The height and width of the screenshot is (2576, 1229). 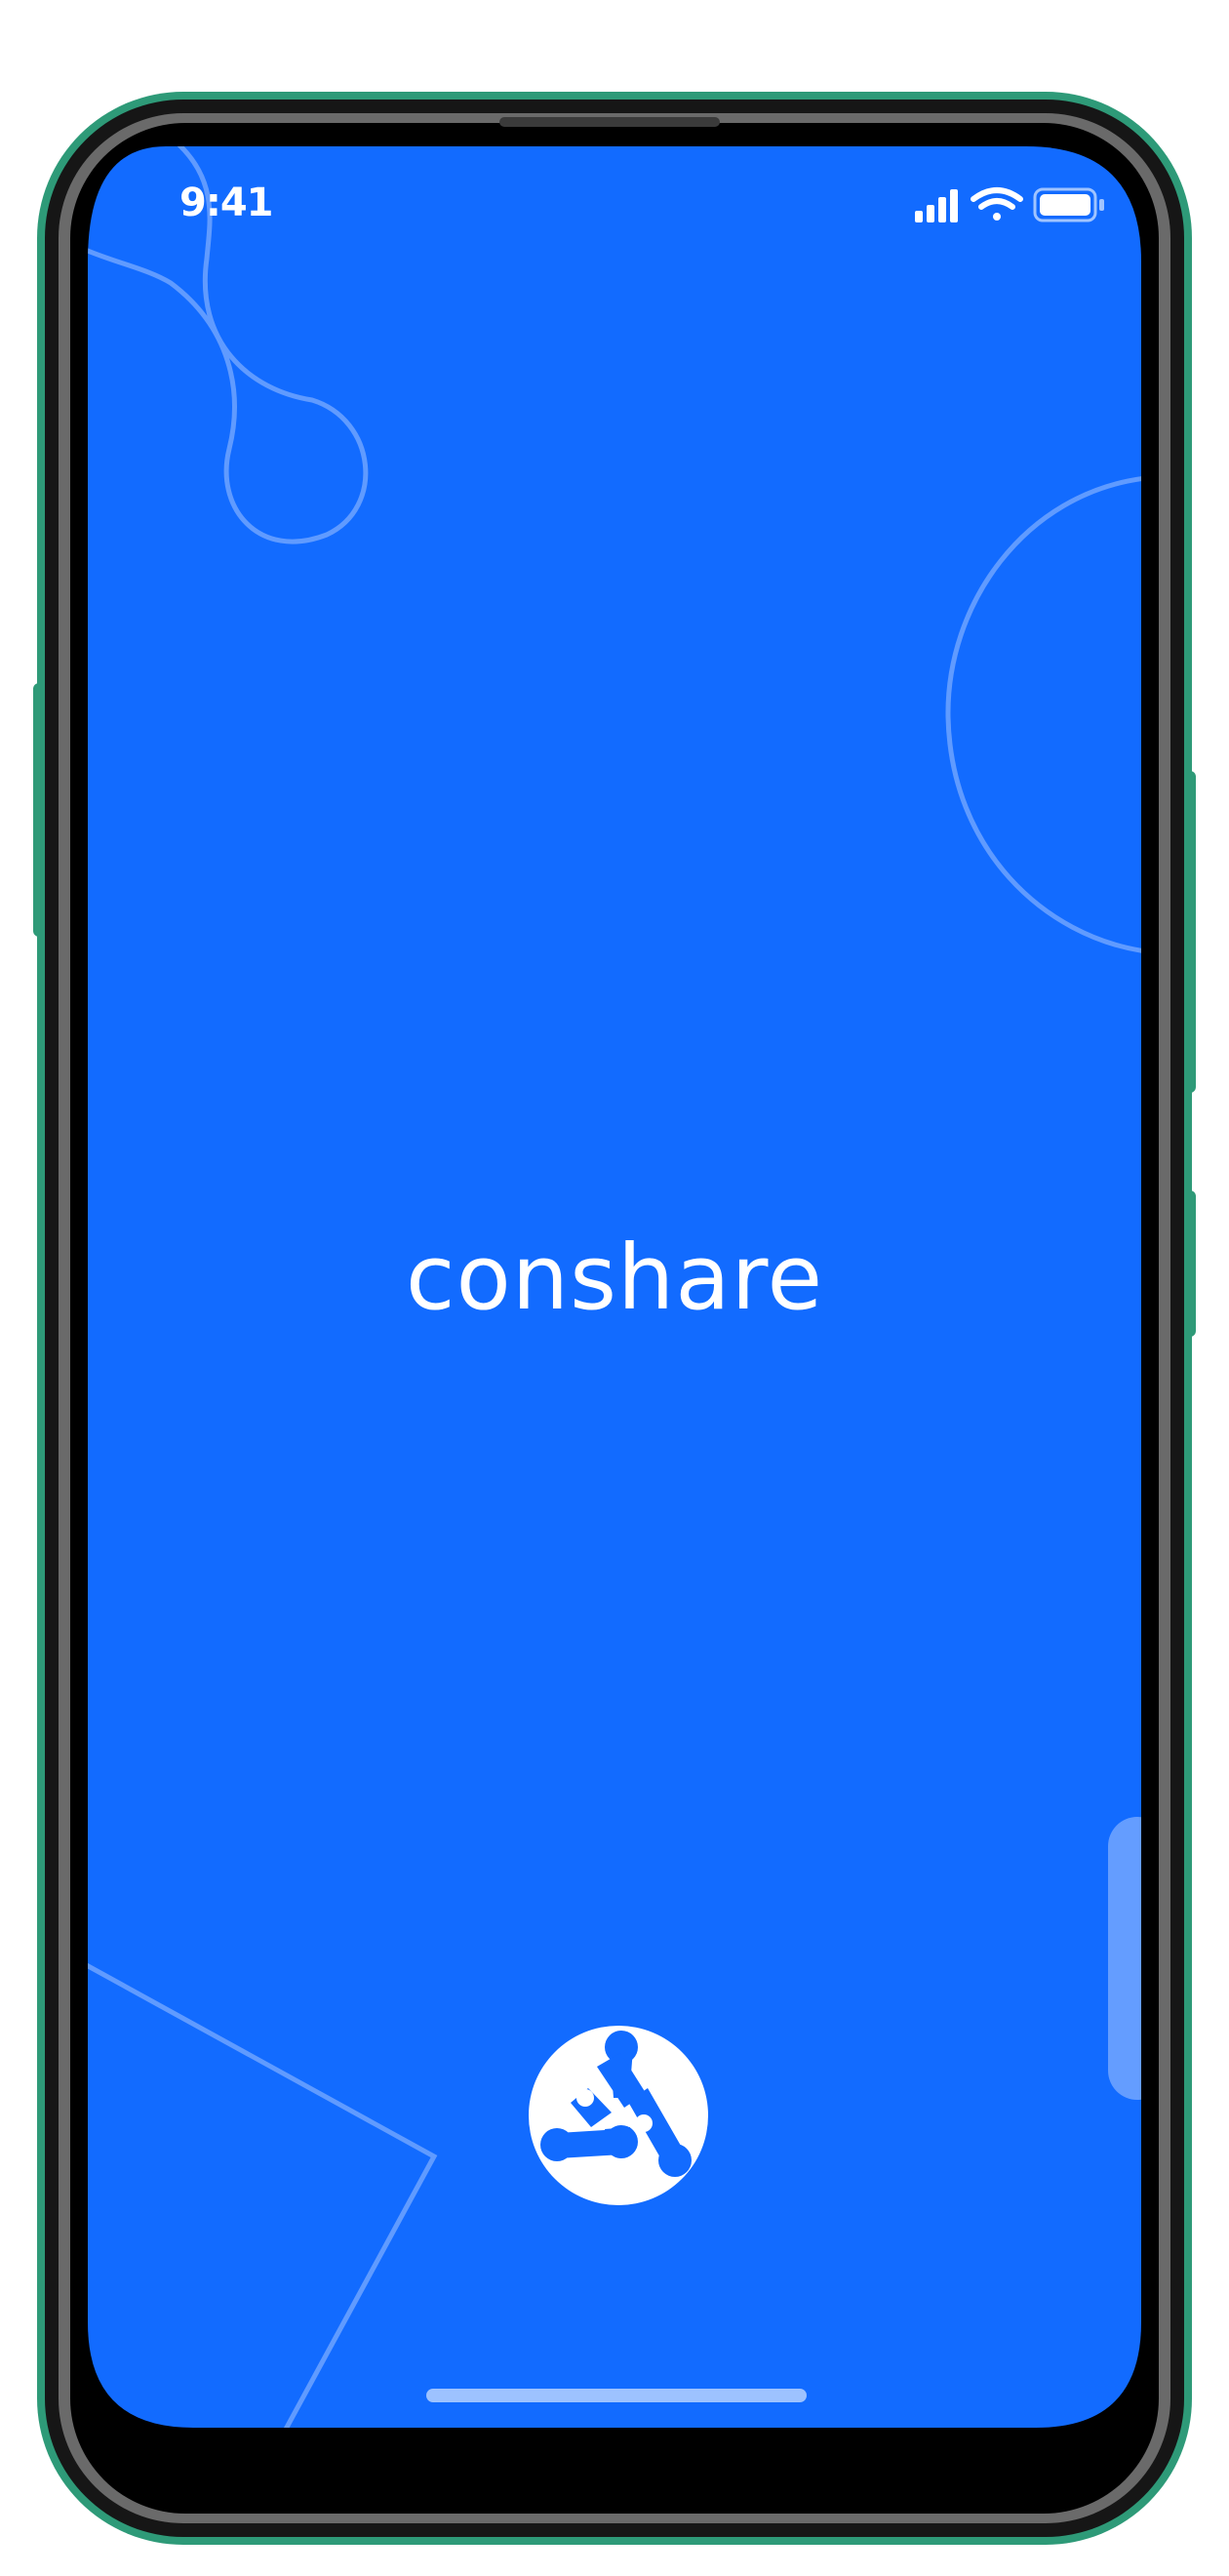 What do you see at coordinates (937, 205) in the screenshot?
I see `cellular-signal-icon` at bounding box center [937, 205].